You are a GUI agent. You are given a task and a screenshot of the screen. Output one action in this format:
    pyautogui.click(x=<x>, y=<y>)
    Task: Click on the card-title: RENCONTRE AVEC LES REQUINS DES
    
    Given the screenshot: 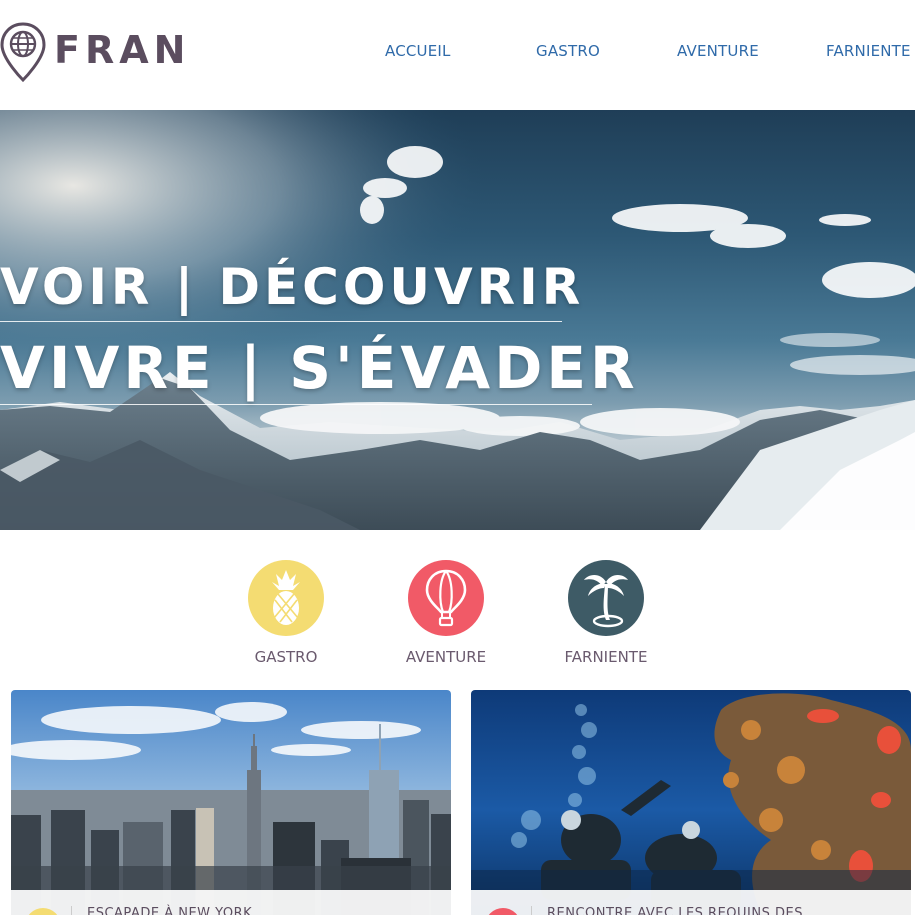 What is the action you would take?
    pyautogui.click(x=675, y=910)
    